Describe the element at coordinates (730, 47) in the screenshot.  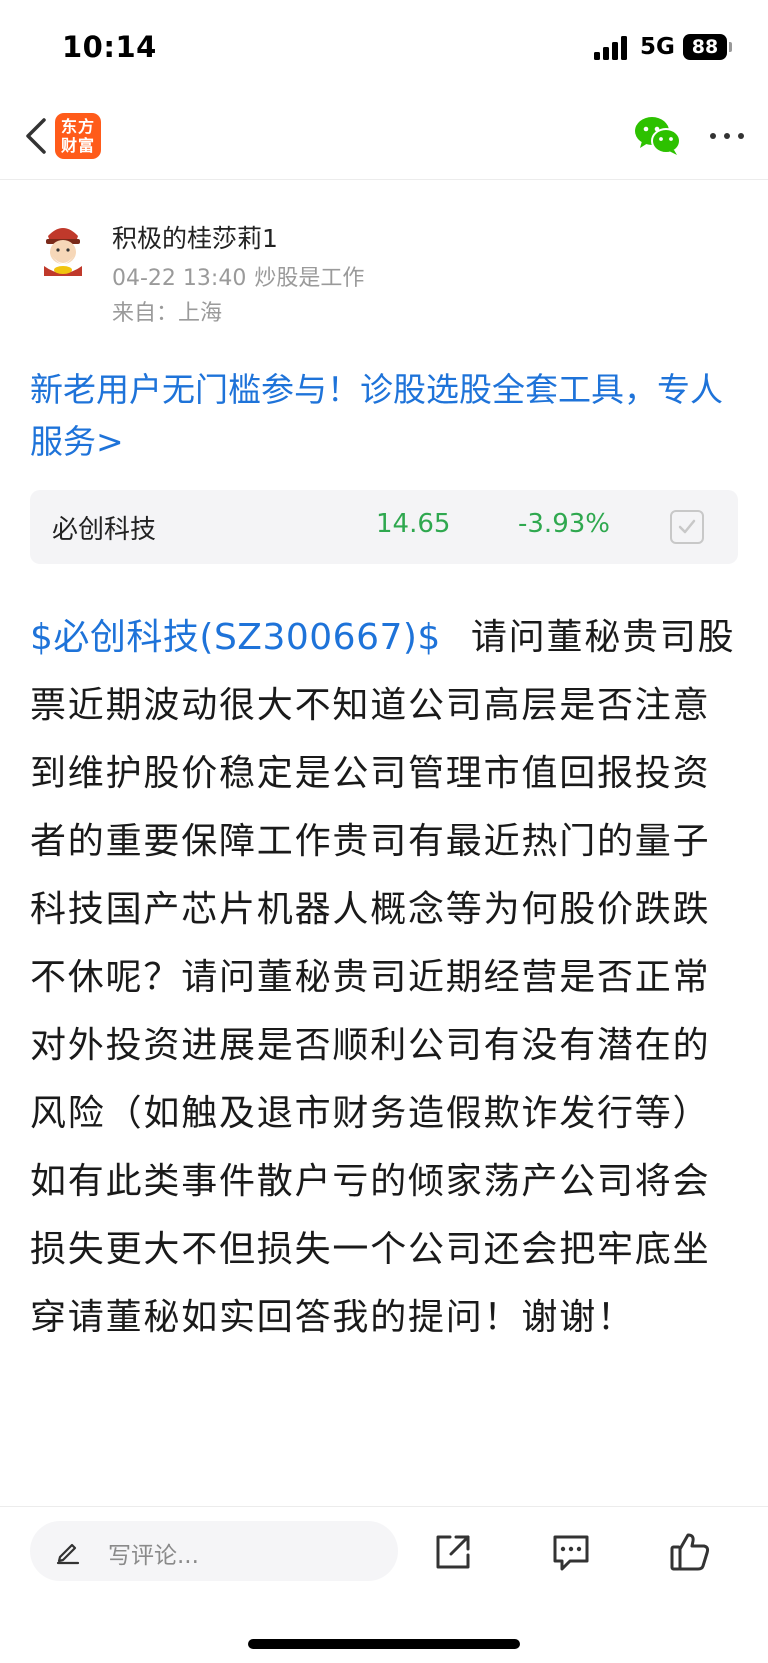
I see `battery-nub` at that location.